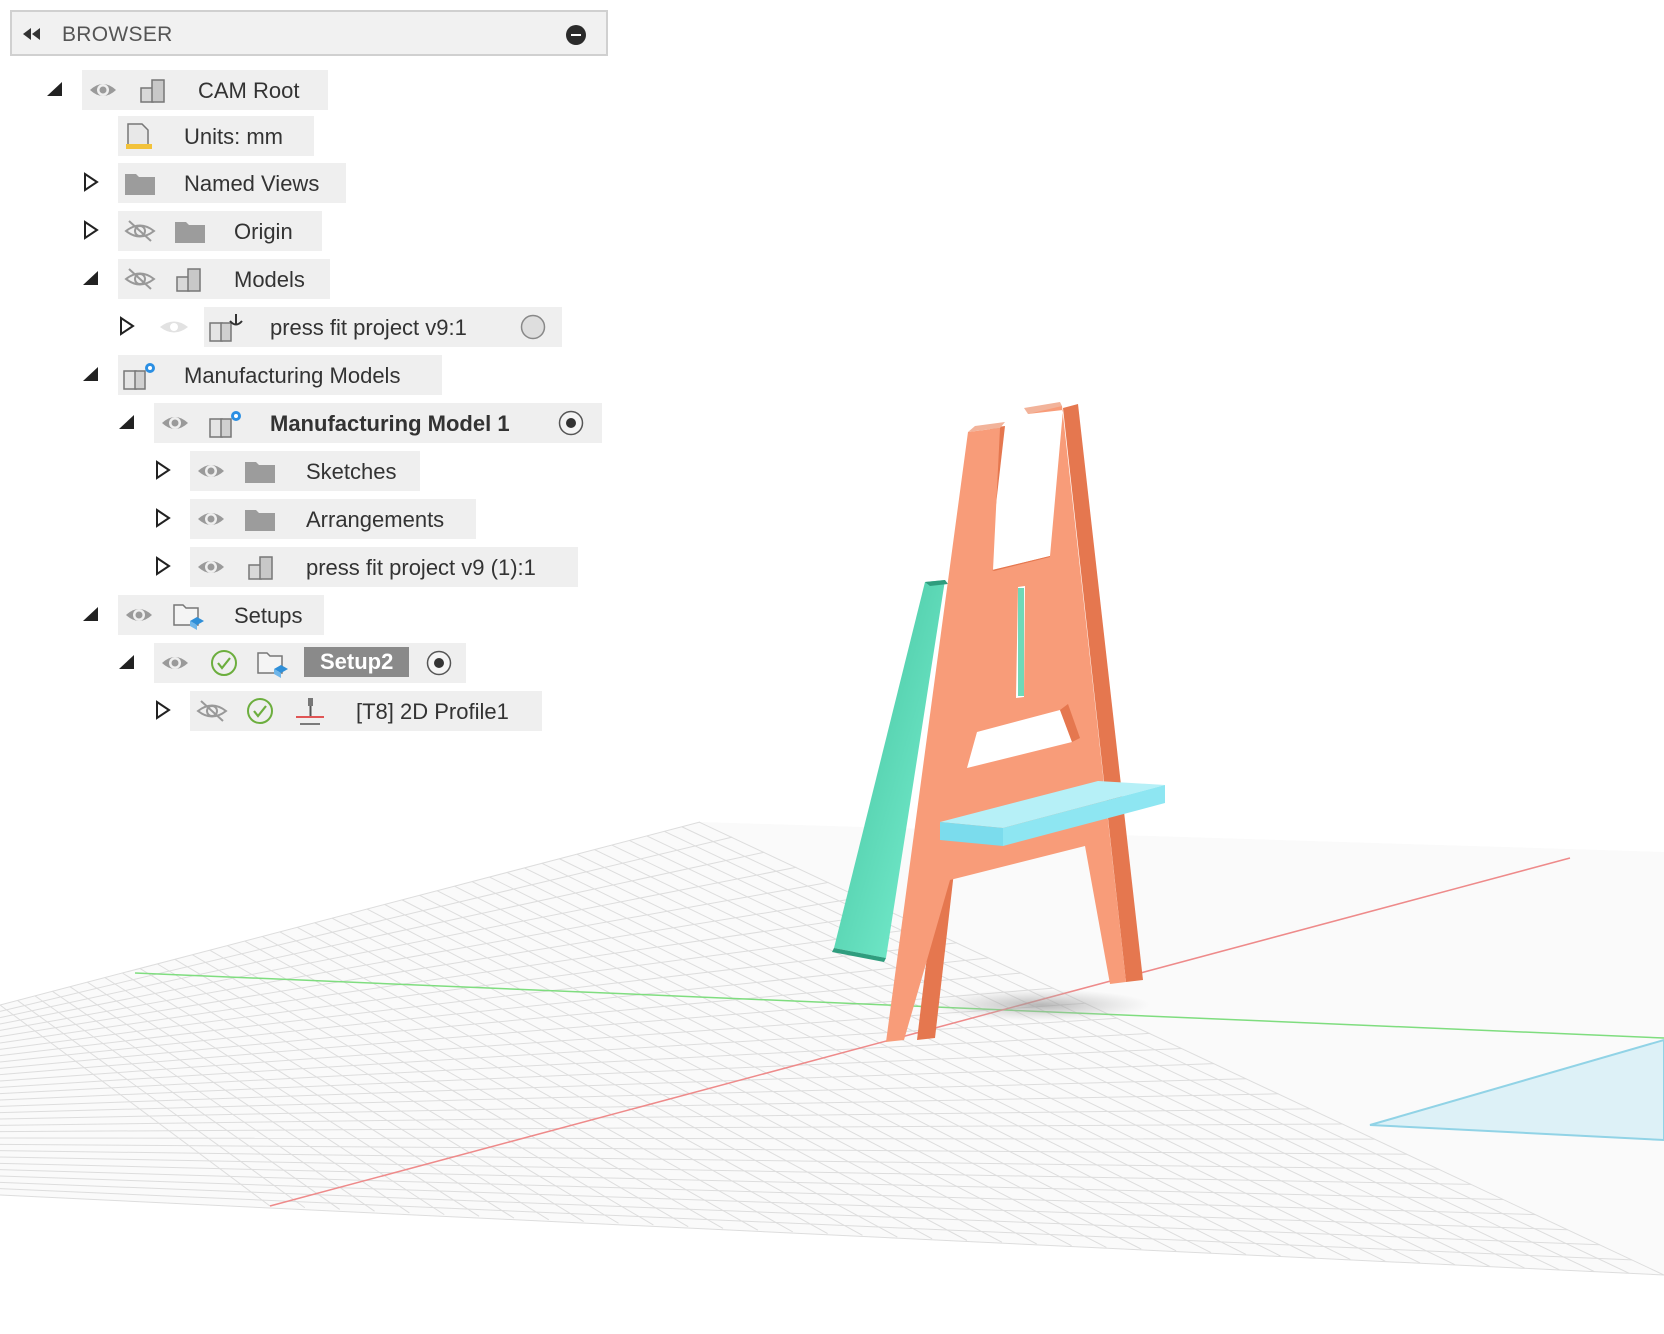 The image size is (1664, 1334). What do you see at coordinates (249, 90) in the screenshot?
I see `tree-label: CAM Root` at bounding box center [249, 90].